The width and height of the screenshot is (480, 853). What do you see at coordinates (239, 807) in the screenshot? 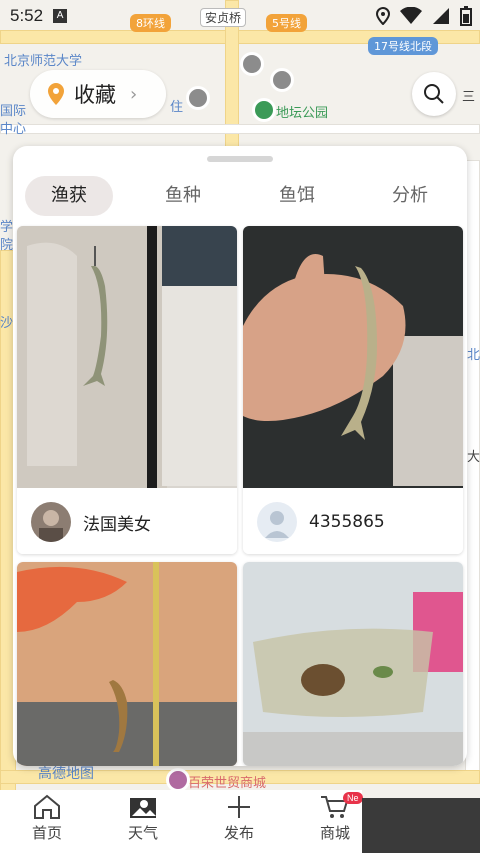
I see `plus-icon` at bounding box center [239, 807].